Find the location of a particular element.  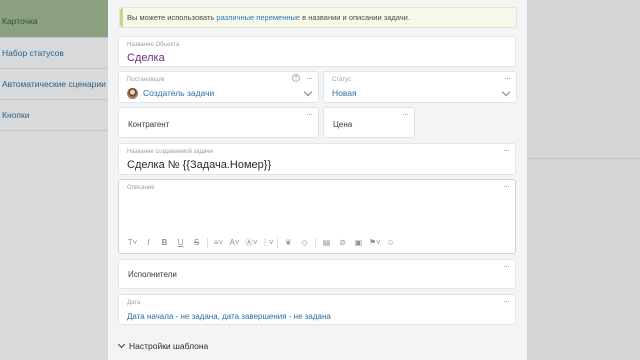

assignees-field: Исполнители ··· is located at coordinates (317, 274).